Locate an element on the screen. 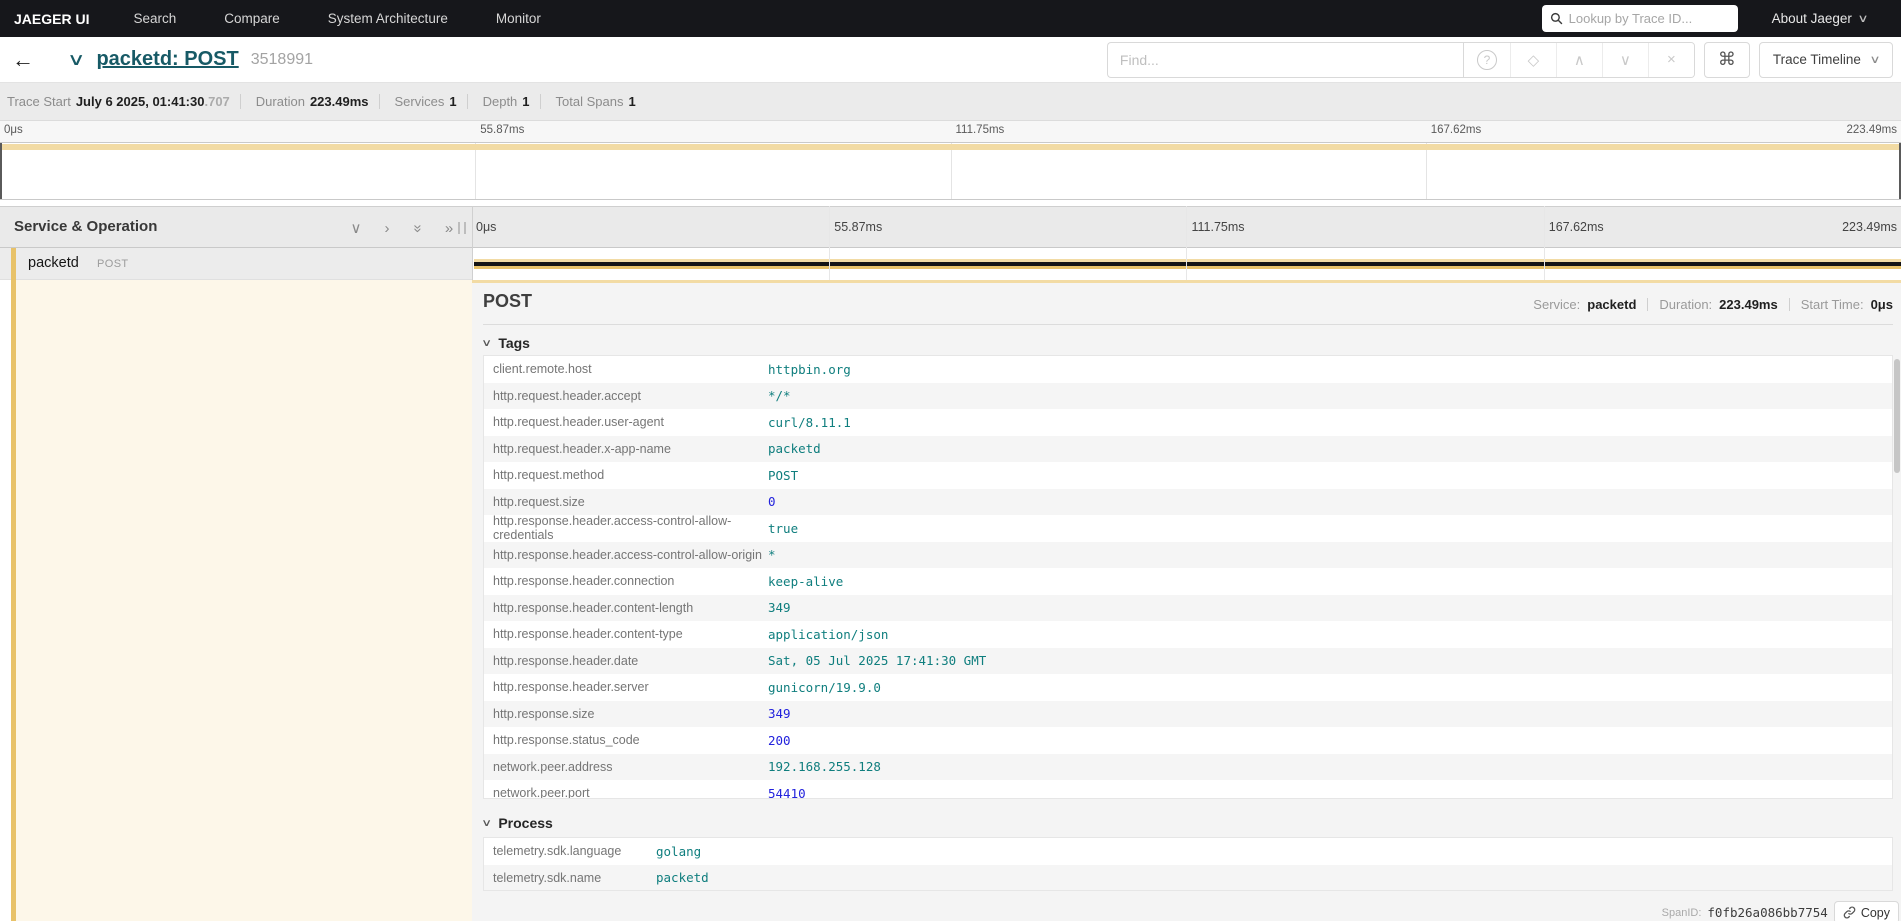 This screenshot has height=921, width=1901. kv-value: Sat, 05 Jul 2025 17:41:30 GMT is located at coordinates (877, 661).